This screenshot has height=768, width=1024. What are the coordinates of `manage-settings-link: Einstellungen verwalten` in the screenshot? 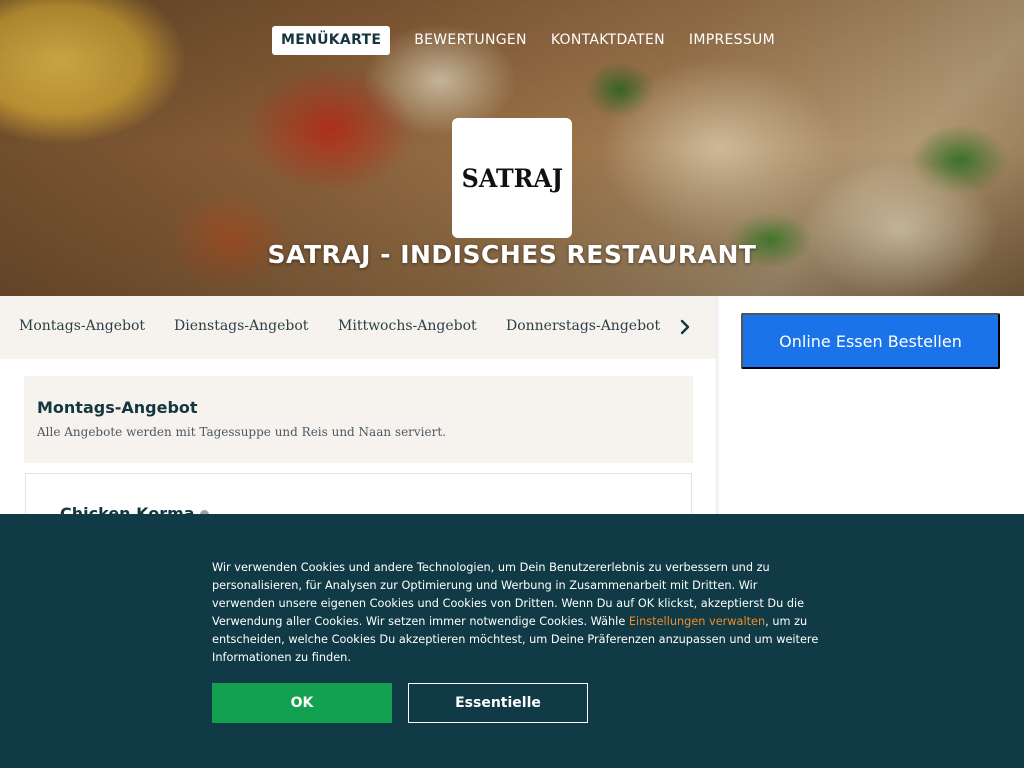 It's located at (697, 621).